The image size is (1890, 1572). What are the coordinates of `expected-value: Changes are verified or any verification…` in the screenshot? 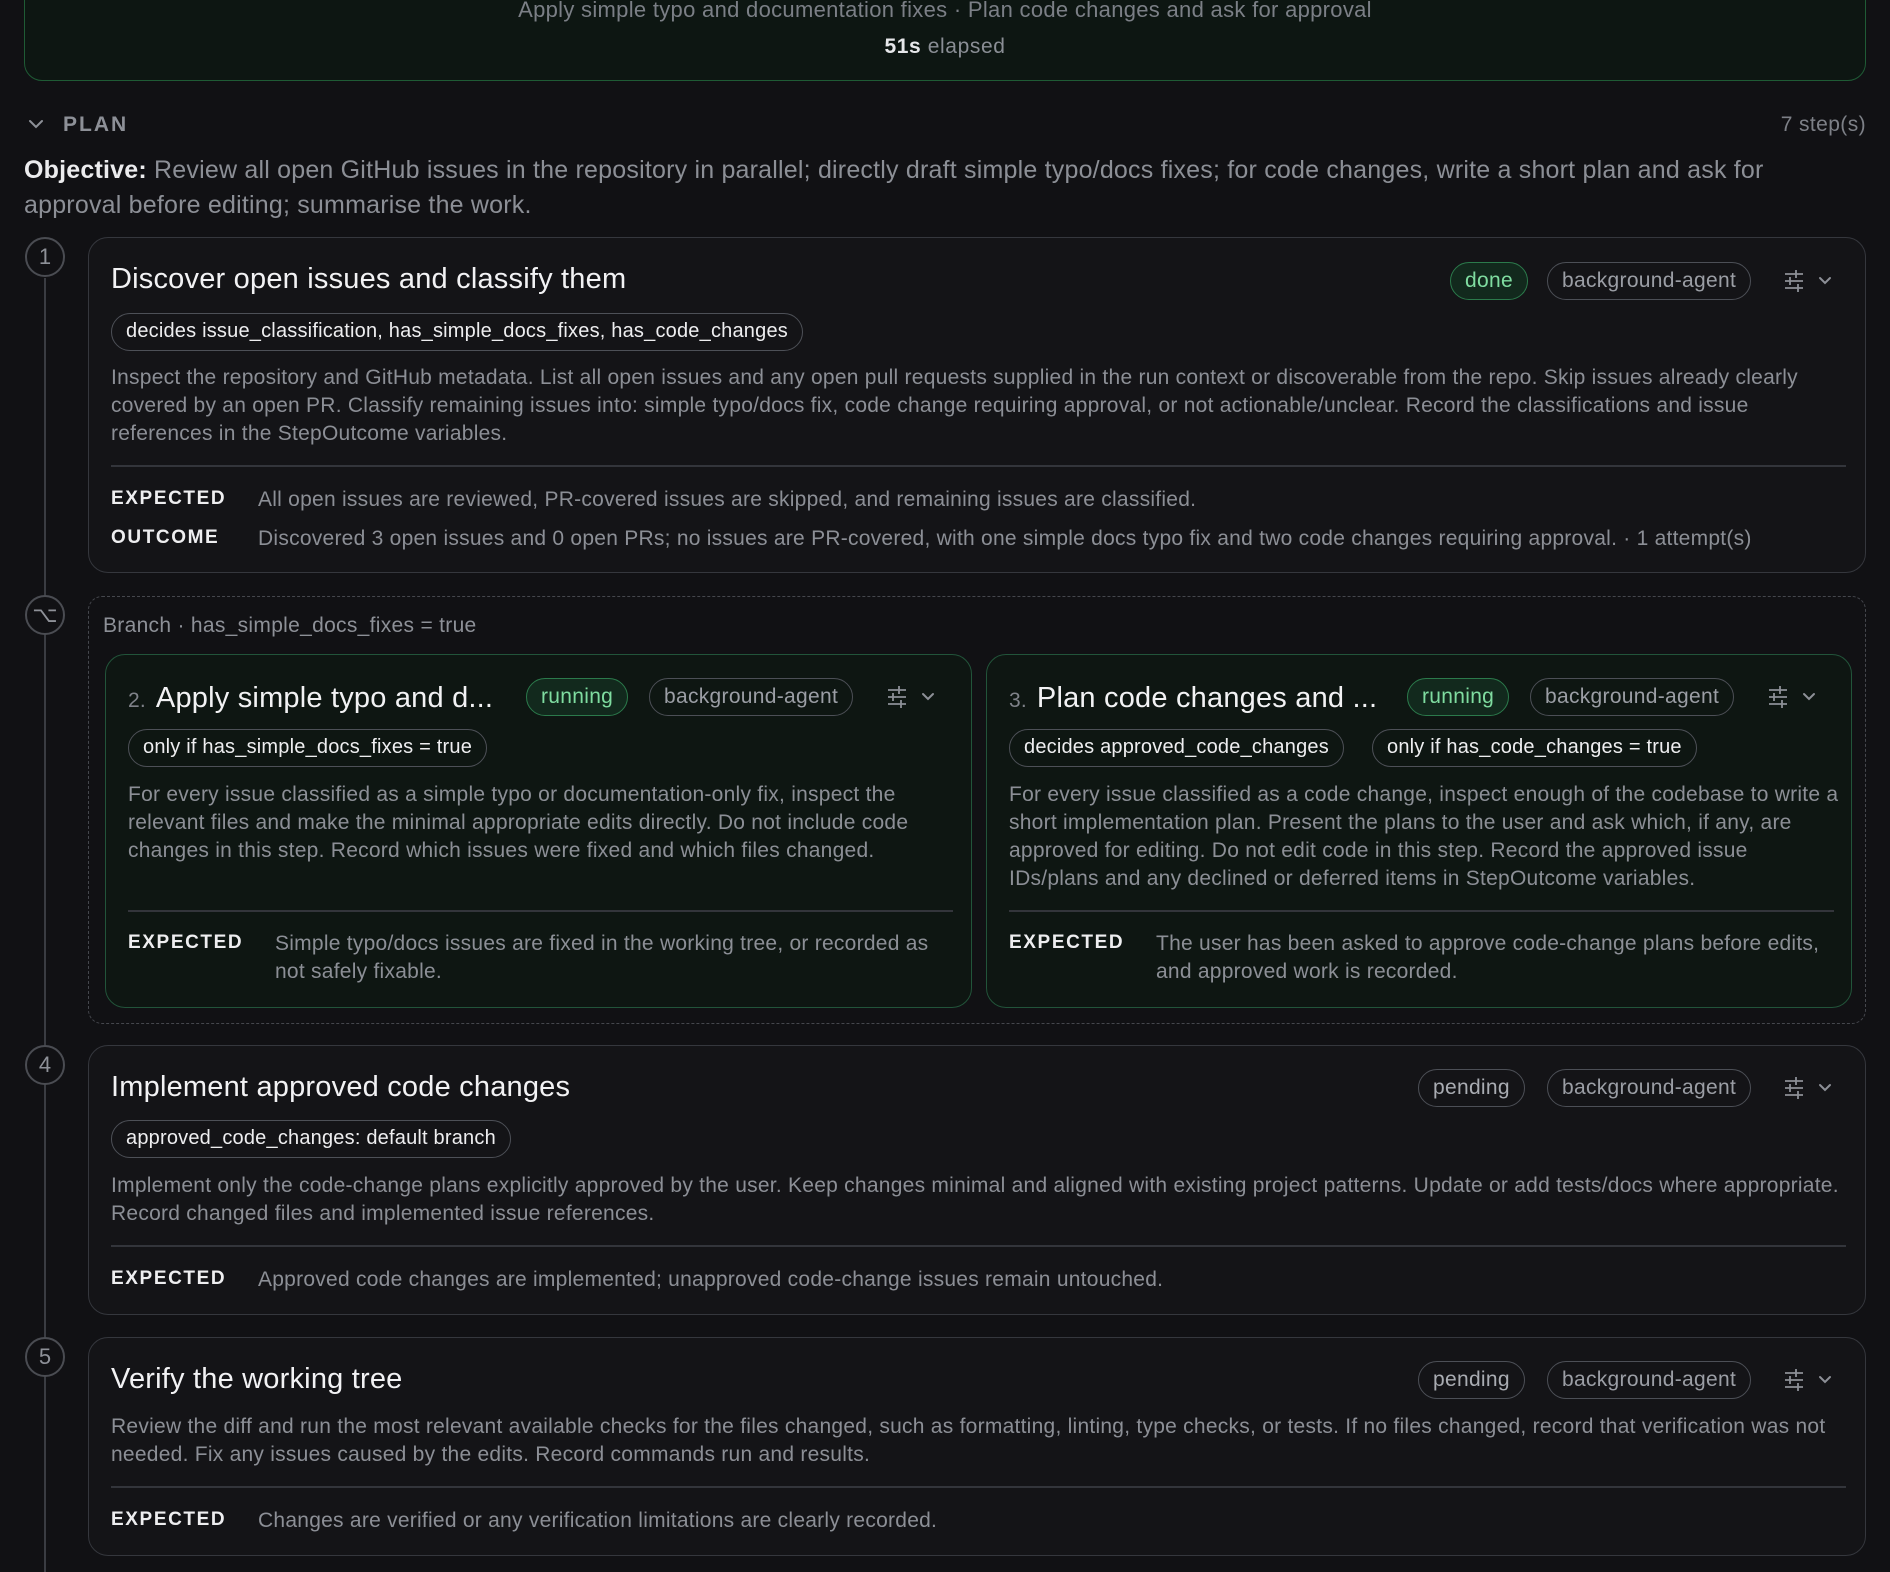 It's located at (598, 1520).